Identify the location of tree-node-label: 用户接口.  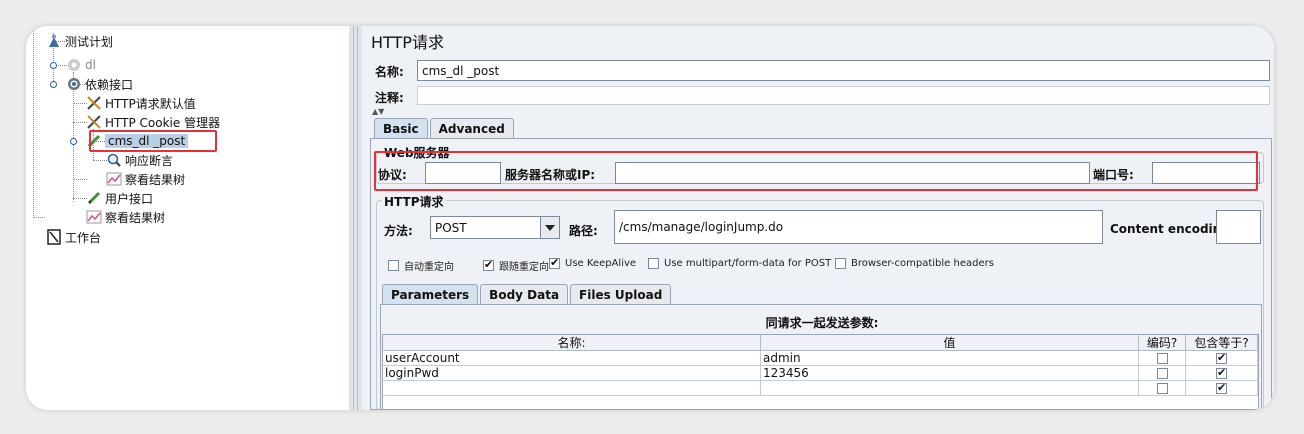
(129, 198).